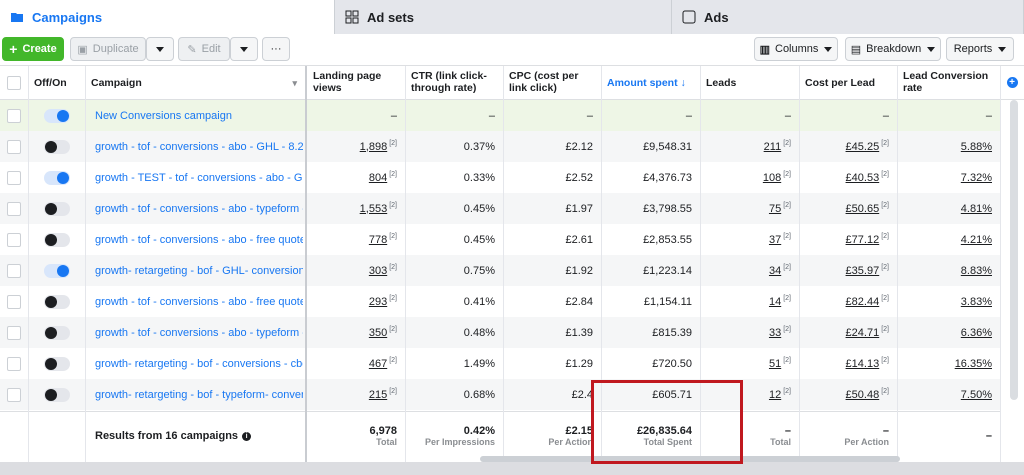 This screenshot has width=1024, height=475. What do you see at coordinates (749, 83) in the screenshot?
I see `header-leads: Leads` at bounding box center [749, 83].